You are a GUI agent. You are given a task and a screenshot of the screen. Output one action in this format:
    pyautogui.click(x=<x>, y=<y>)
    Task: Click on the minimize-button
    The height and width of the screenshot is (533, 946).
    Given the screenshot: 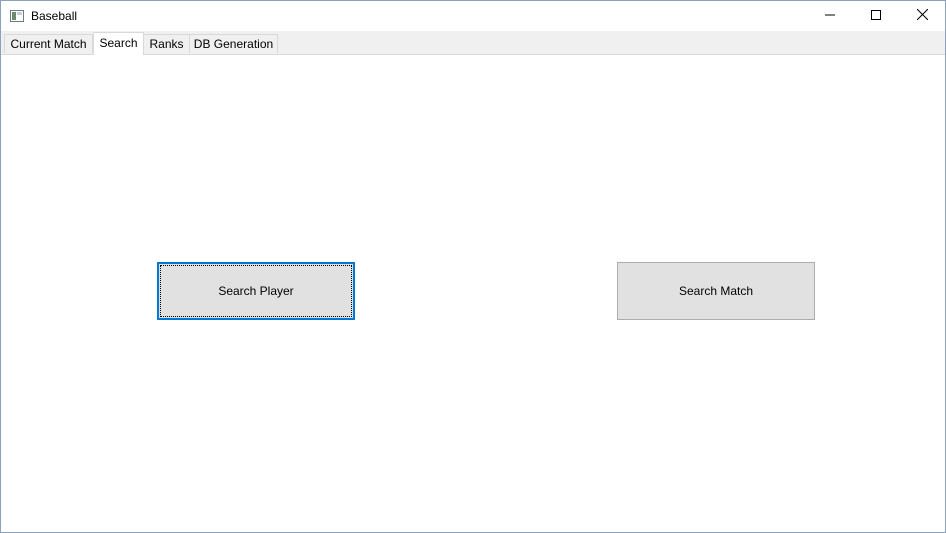 What is the action you would take?
    pyautogui.click(x=830, y=16)
    